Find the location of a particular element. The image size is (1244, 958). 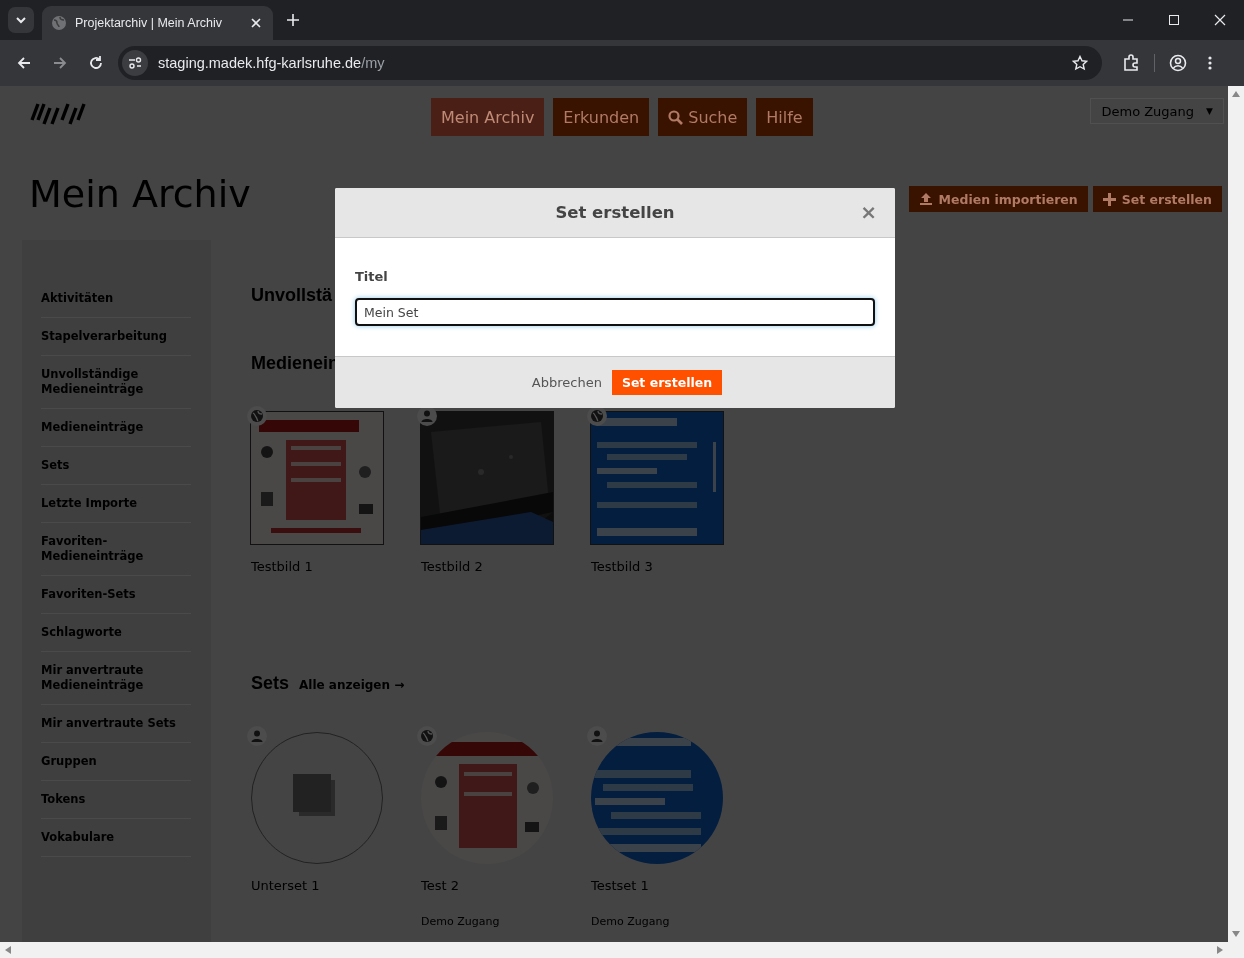

nav-tab: Mein Archiv is located at coordinates (488, 117).